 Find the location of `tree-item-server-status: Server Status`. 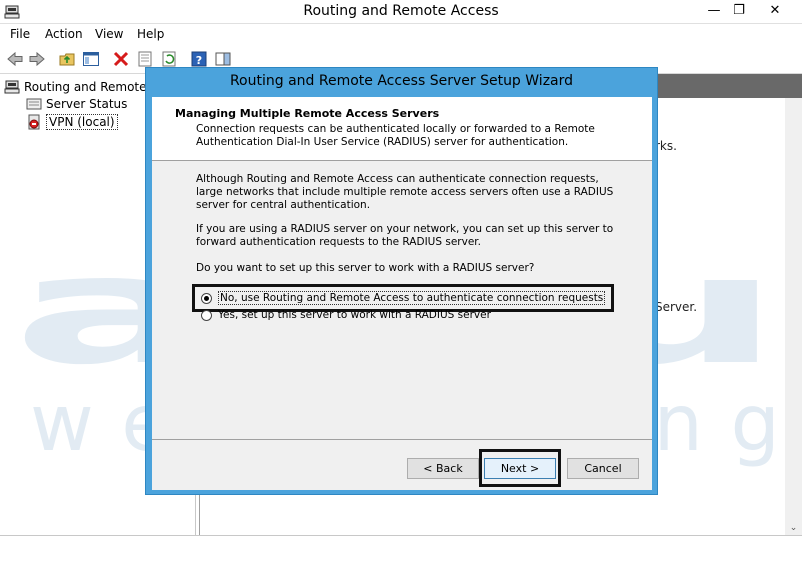

tree-item-server-status: Server Status is located at coordinates (76, 104).